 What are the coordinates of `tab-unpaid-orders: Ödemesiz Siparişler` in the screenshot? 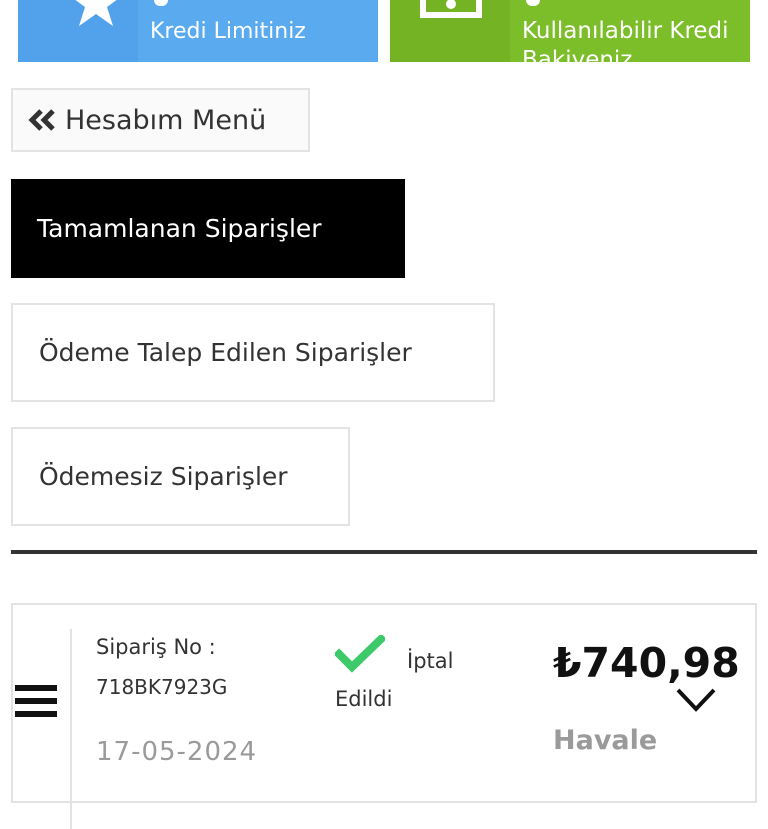 It's located at (180, 476).